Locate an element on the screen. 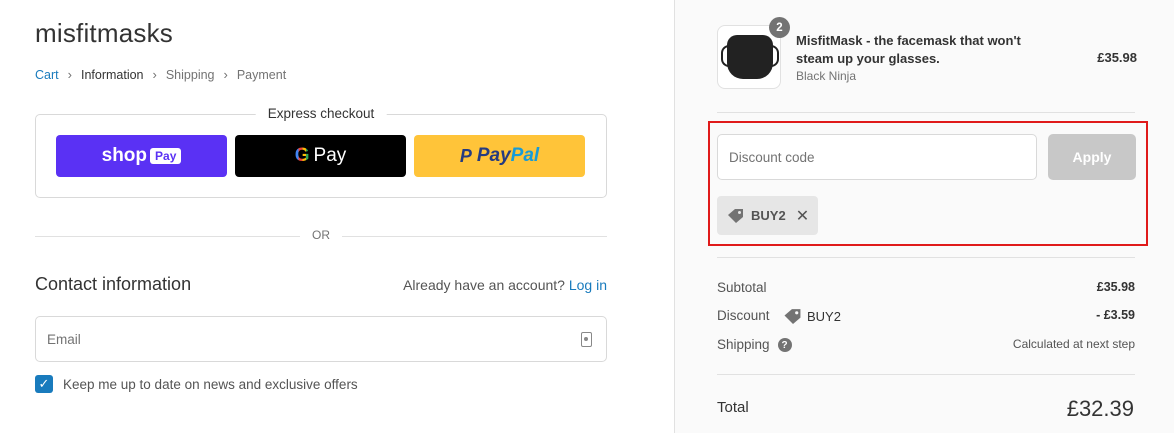  paypal-button: P Pay Pal is located at coordinates (499, 156).